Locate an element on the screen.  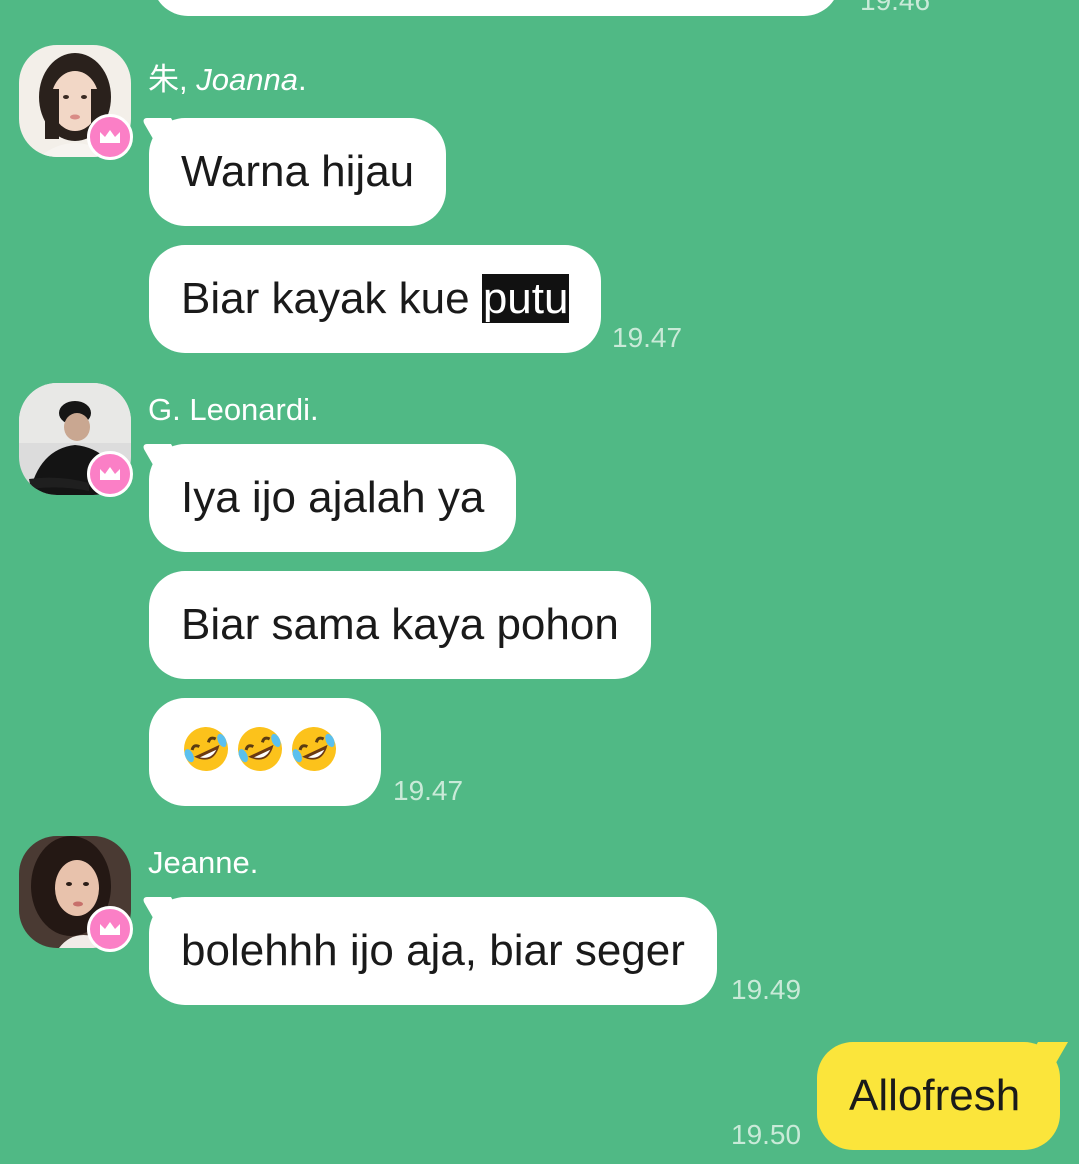
message-bubble: Biar kayak kue putu is located at coordinates (375, 299).